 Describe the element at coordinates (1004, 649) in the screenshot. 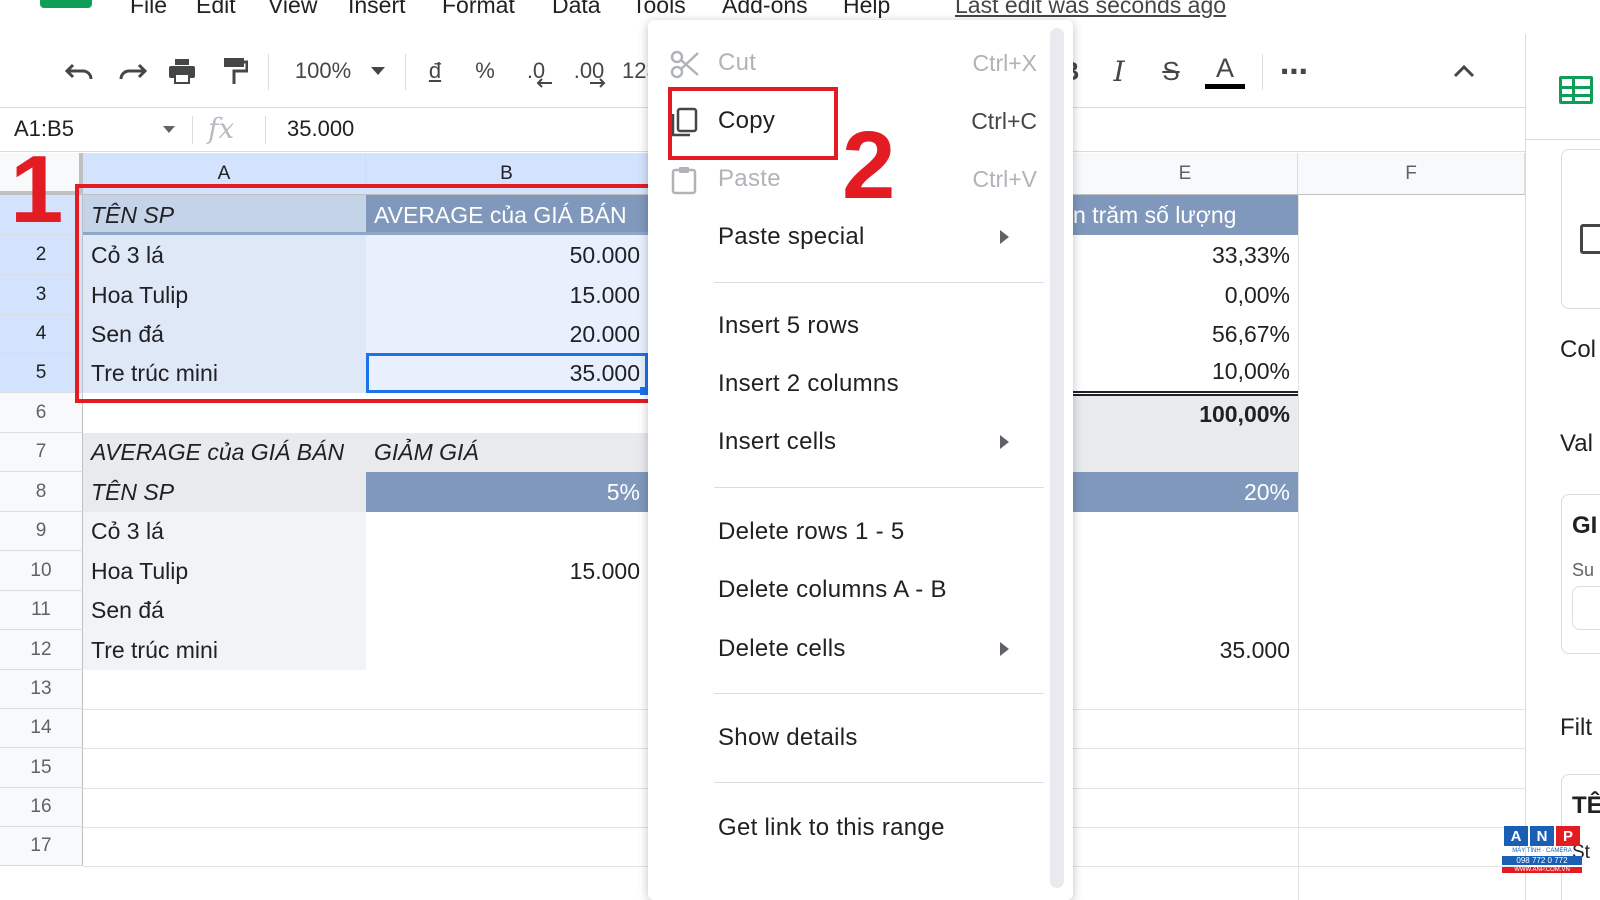

I see `submenu-arrow-icon` at that location.